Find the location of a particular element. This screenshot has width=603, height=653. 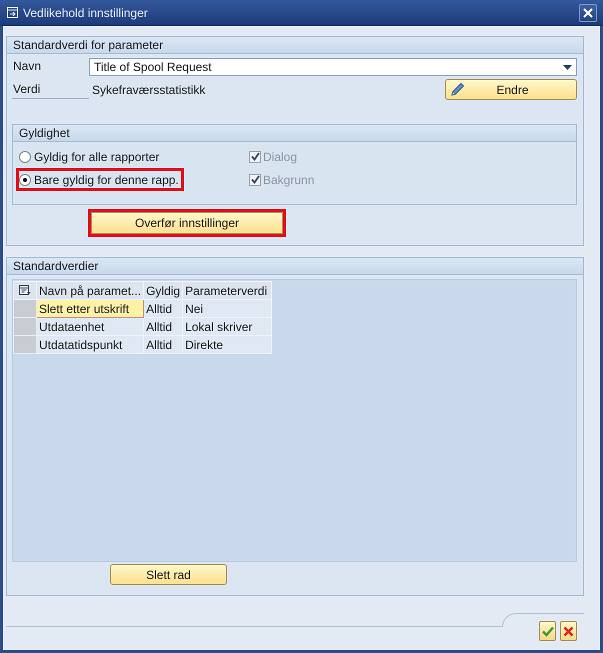

confirm-button is located at coordinates (547, 631).